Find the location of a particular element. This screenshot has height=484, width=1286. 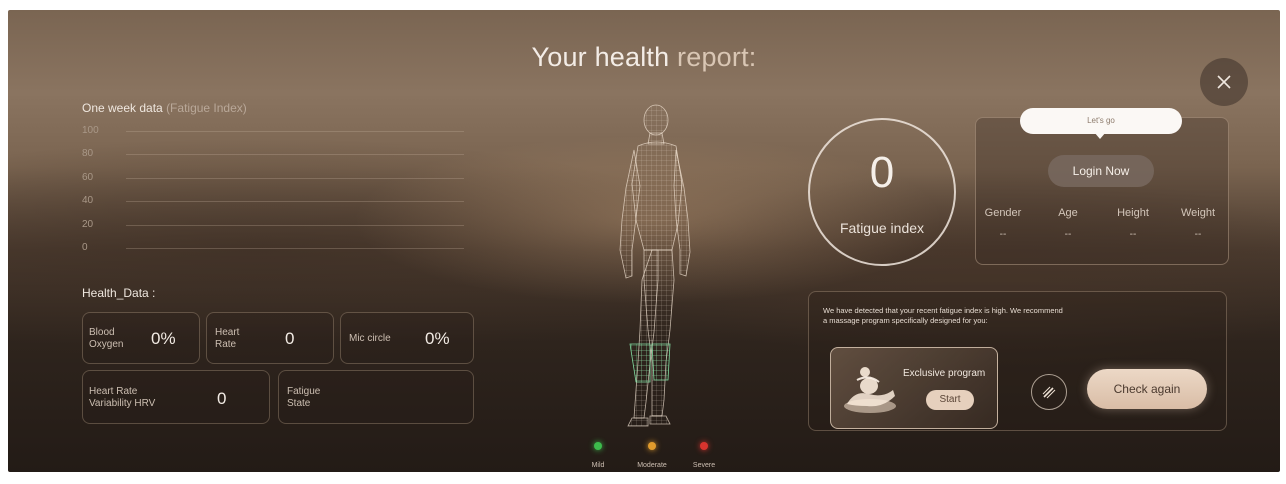

title-main: Your health is located at coordinates (600, 57).